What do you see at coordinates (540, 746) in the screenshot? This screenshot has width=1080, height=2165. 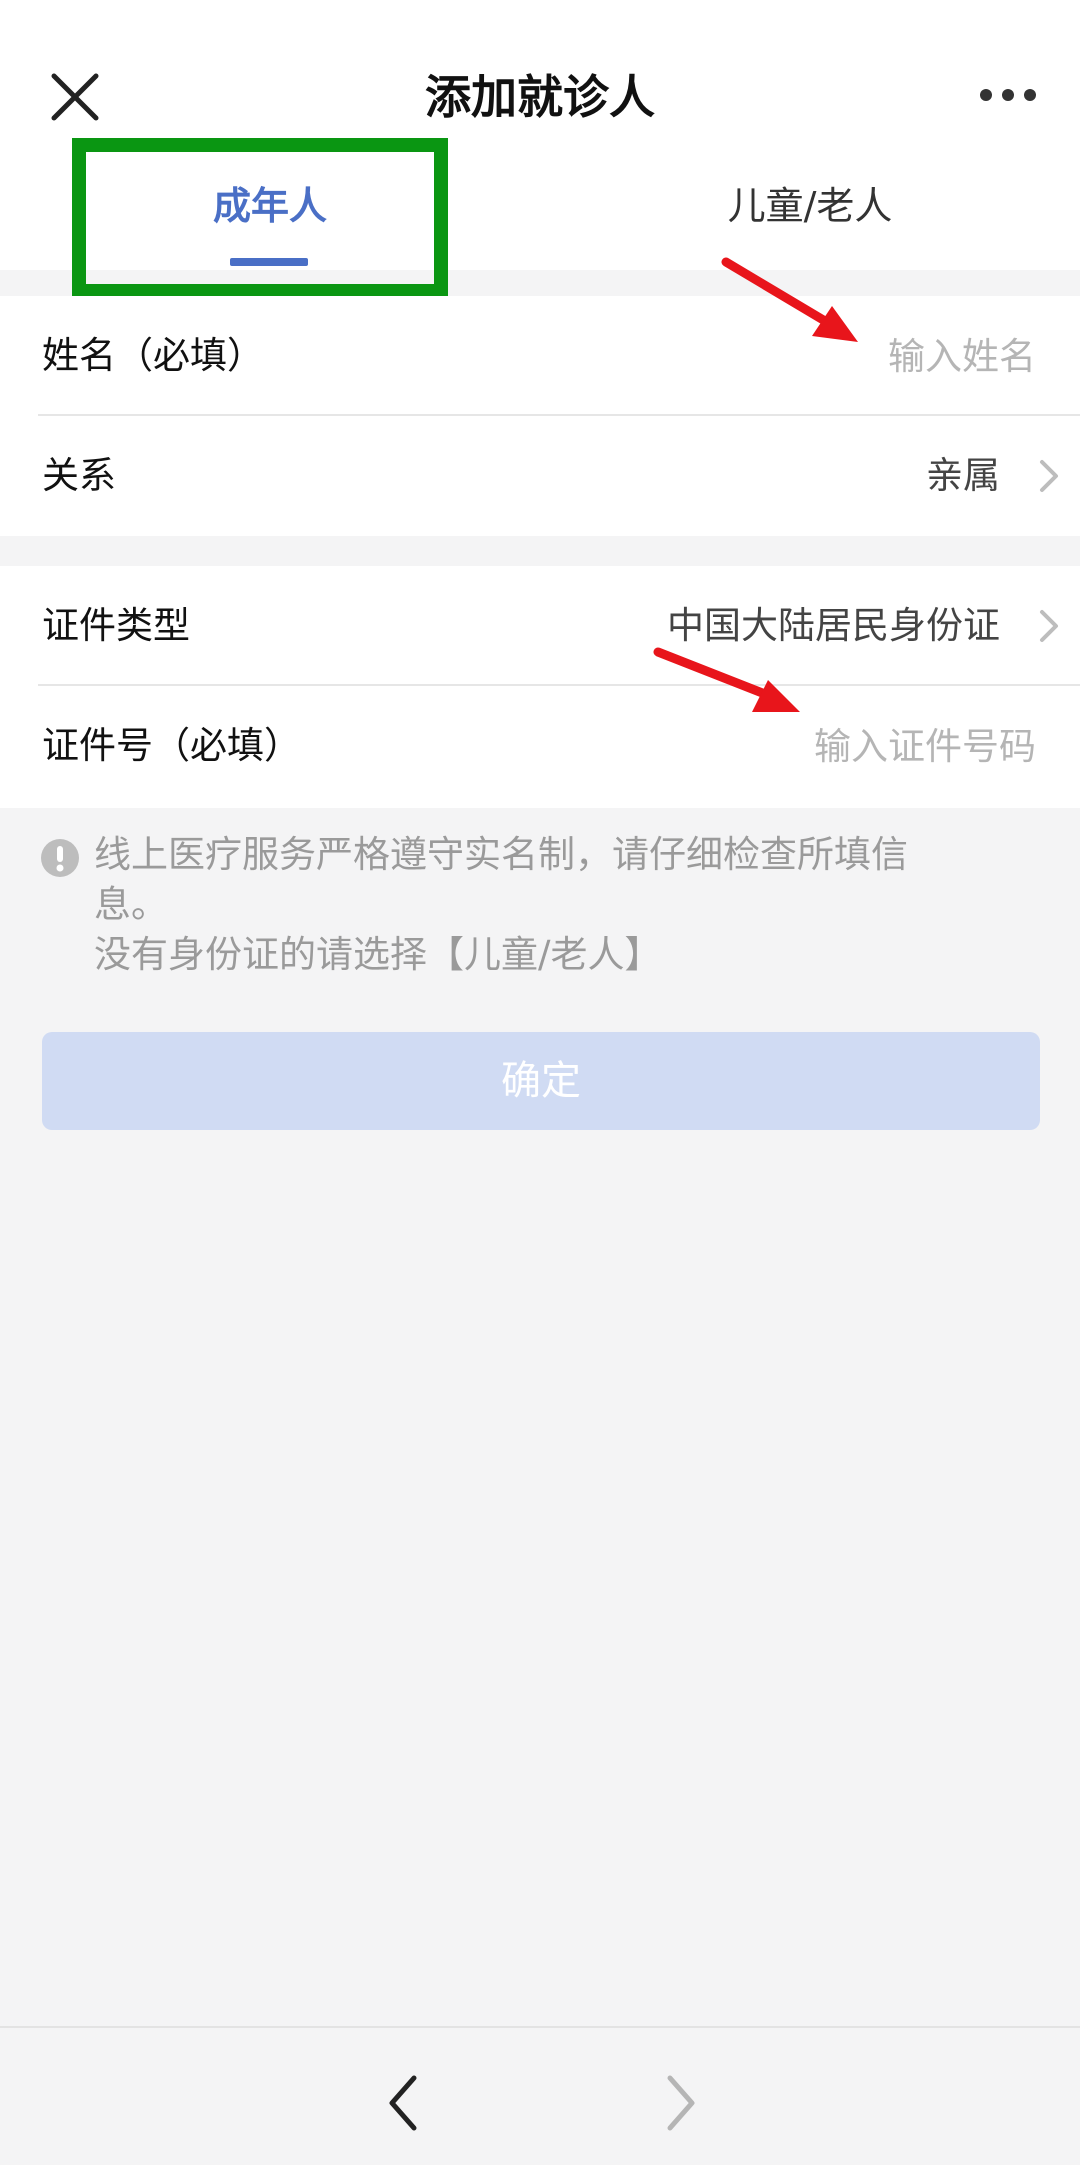 I see `id-number-row: 证件号（必填）` at bounding box center [540, 746].